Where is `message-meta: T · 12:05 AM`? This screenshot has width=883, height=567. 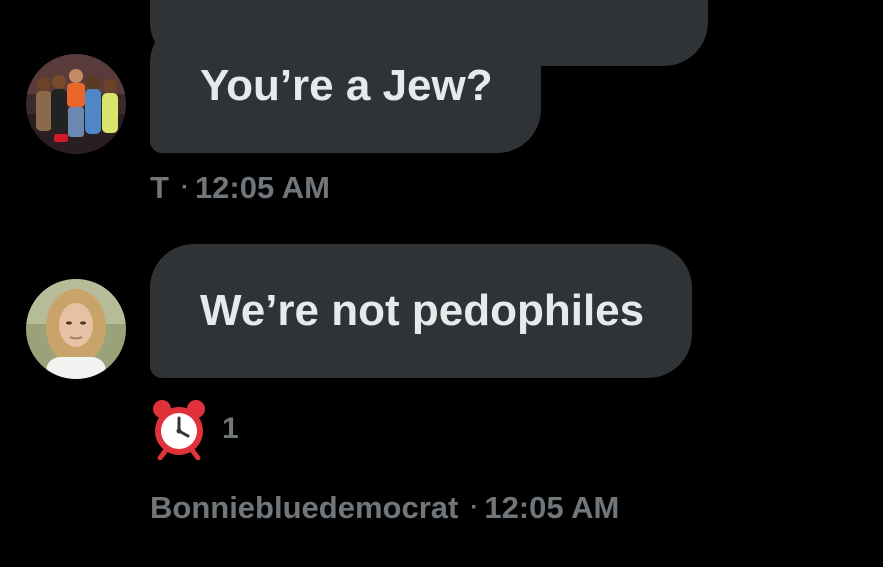 message-meta: T · 12:05 AM is located at coordinates (240, 188).